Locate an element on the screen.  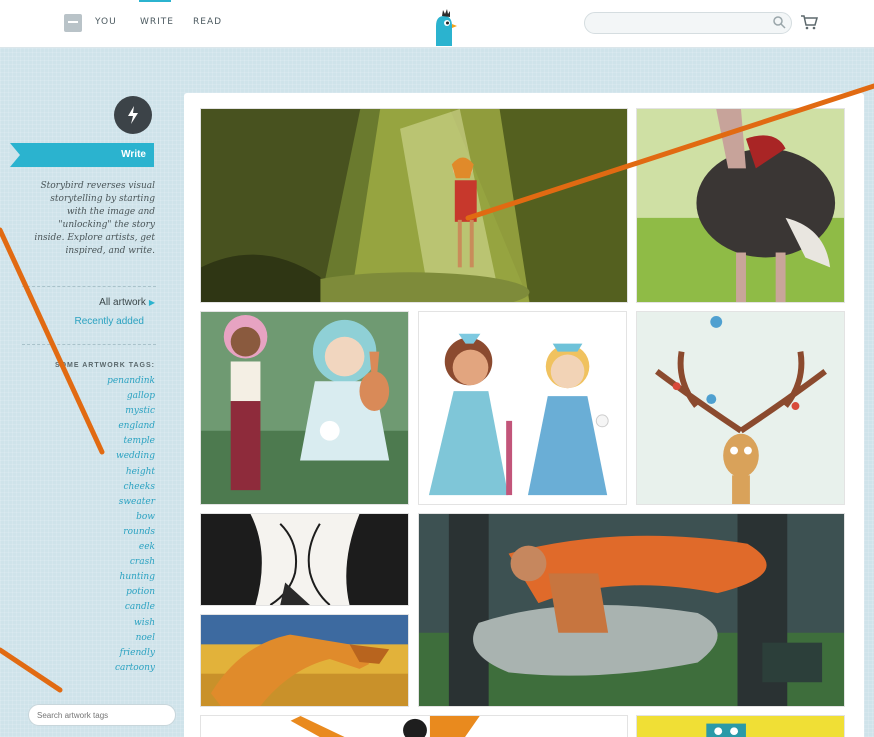
search-icon is located at coordinates (779, 22).